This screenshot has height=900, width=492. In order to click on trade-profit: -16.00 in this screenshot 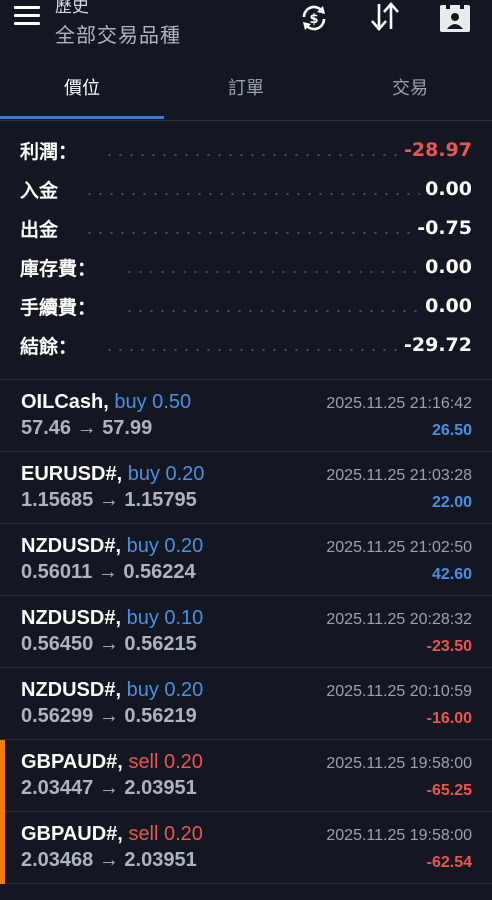, I will do `click(449, 718)`.